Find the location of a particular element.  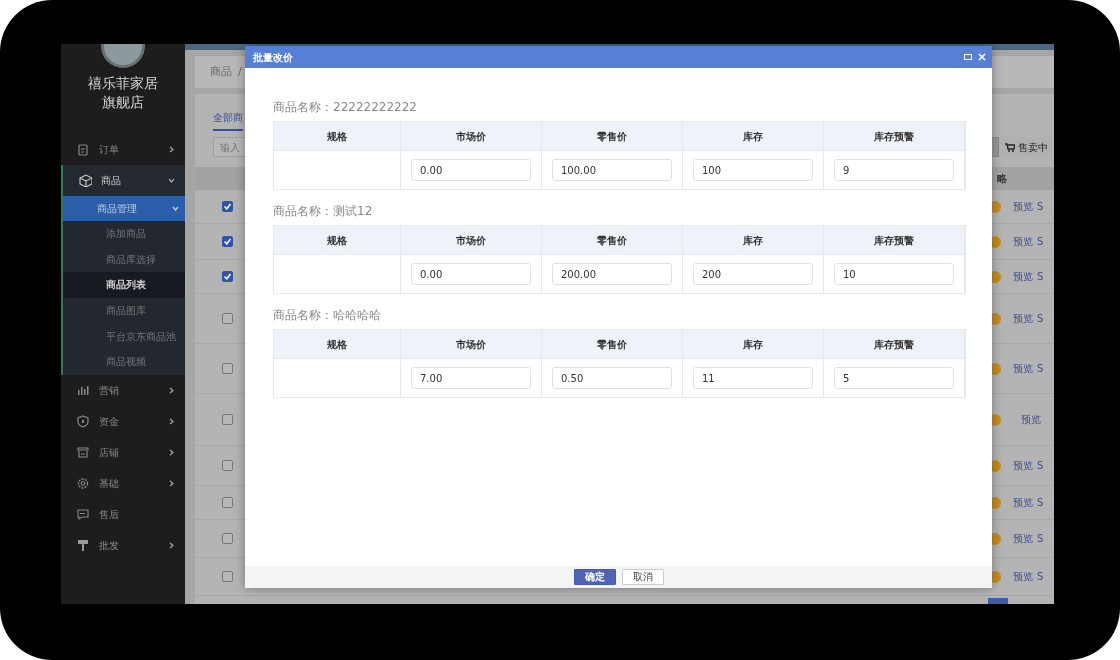

input-field: 0.50 is located at coordinates (612, 378).